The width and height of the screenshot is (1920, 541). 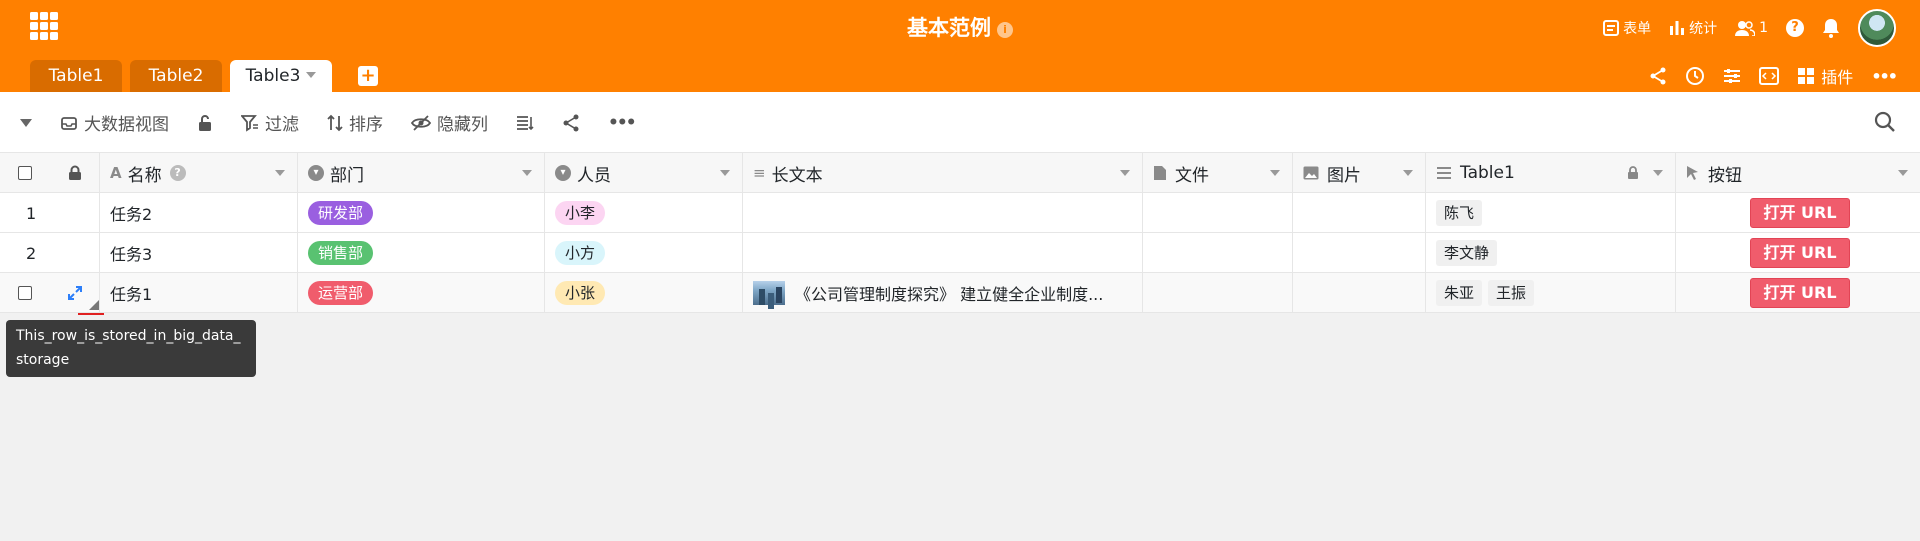 What do you see at coordinates (368, 76) in the screenshot?
I see `add-table-button: +` at bounding box center [368, 76].